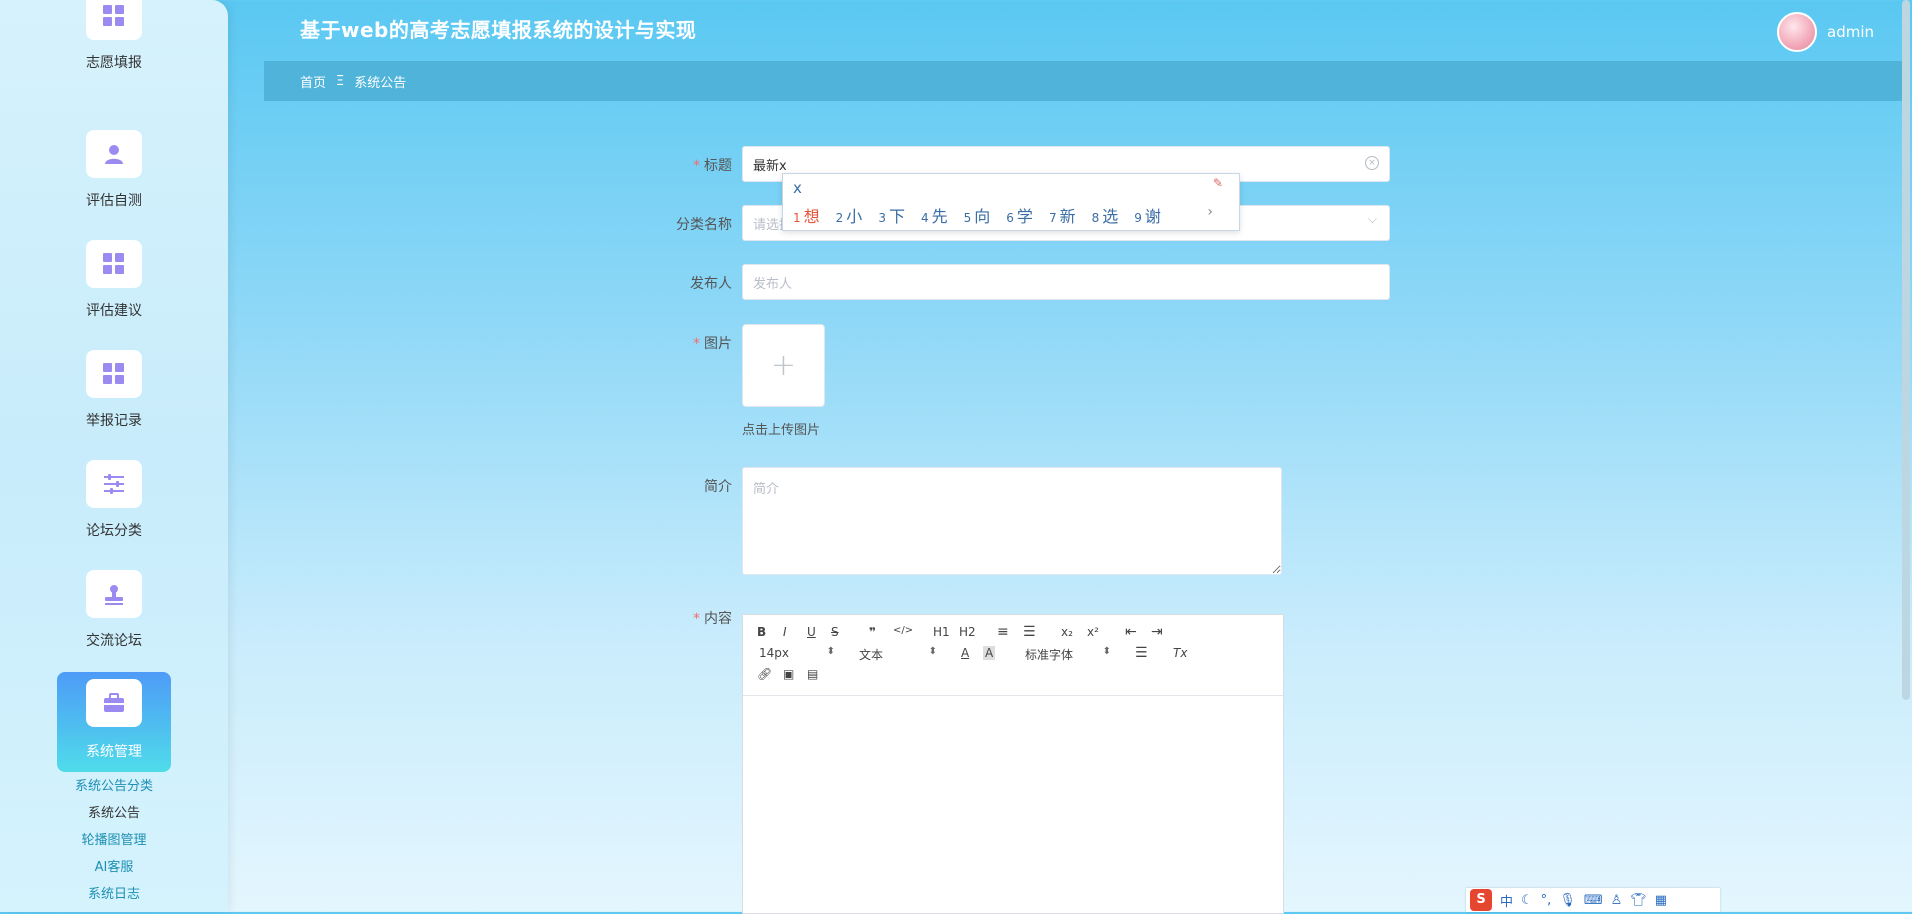 This screenshot has height=914, width=1912. Describe the element at coordinates (114, 641) in the screenshot. I see `menu-label: 交流论坛` at that location.